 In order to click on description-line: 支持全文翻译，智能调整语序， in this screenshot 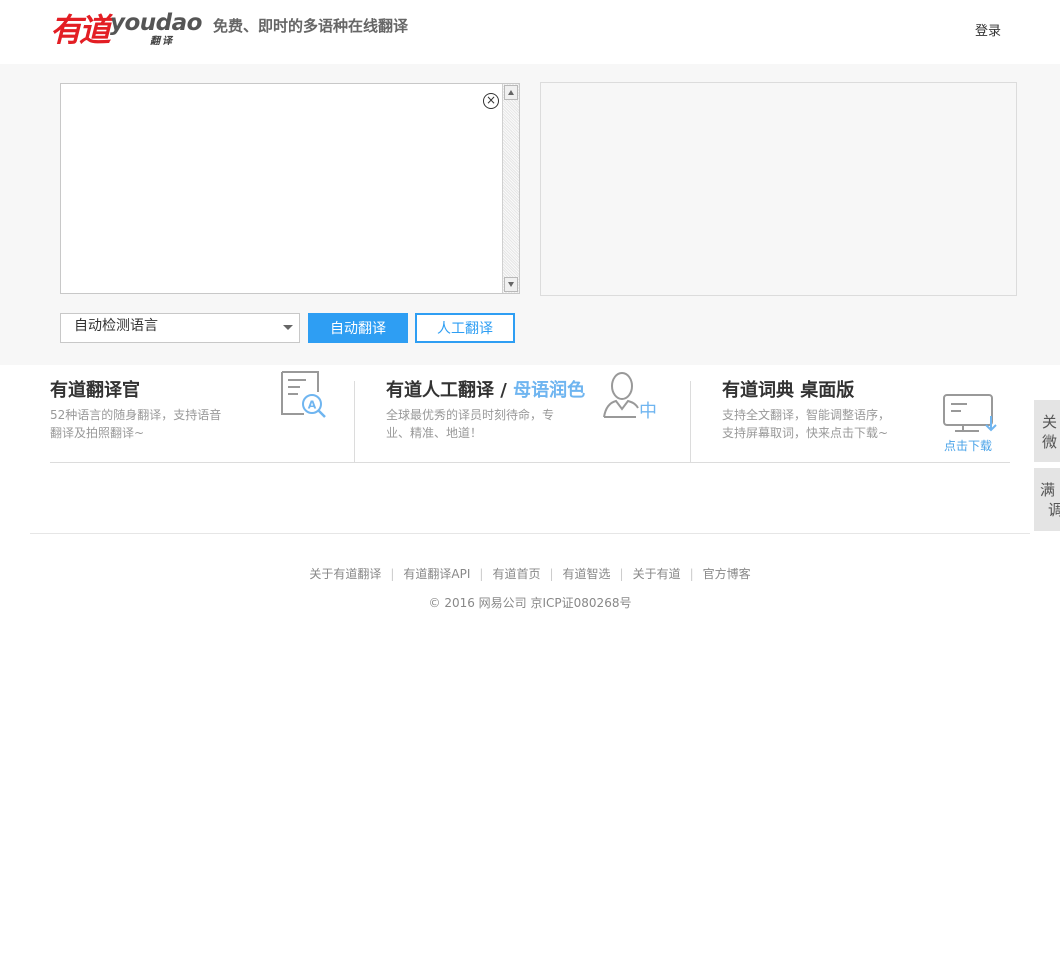, I will do `click(806, 415)`.